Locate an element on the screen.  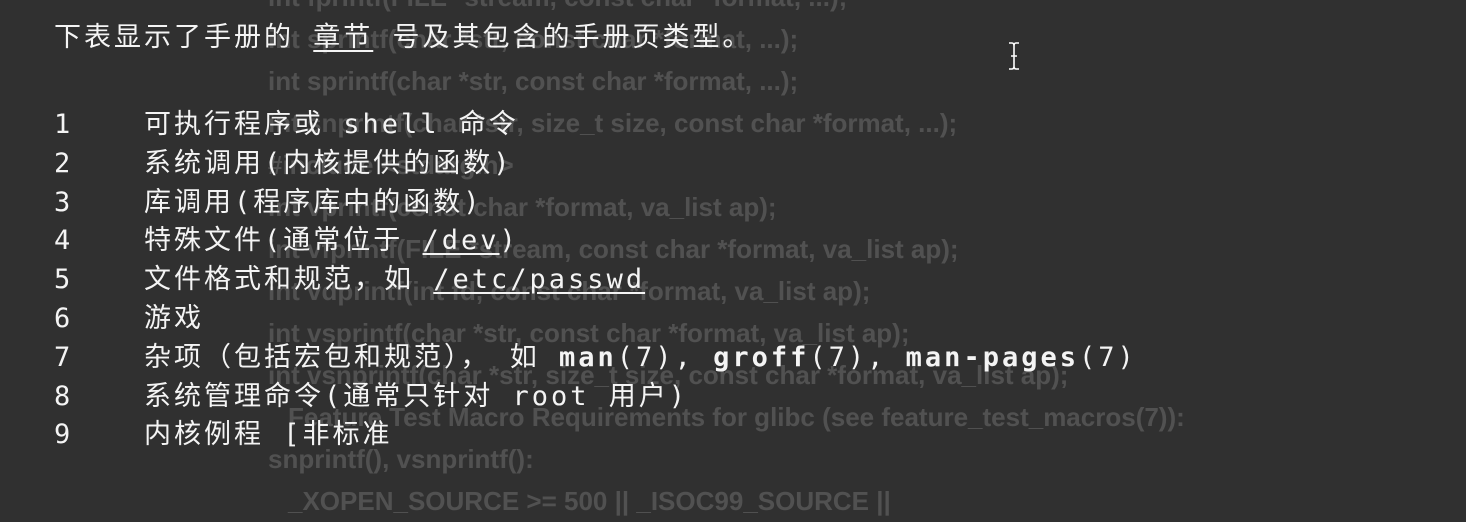
section-description: 可执行程序或 shell 命令 is located at coordinates (331, 125).